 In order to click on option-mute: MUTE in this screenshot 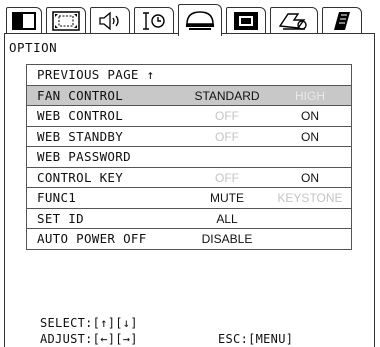, I will do `click(227, 198)`.